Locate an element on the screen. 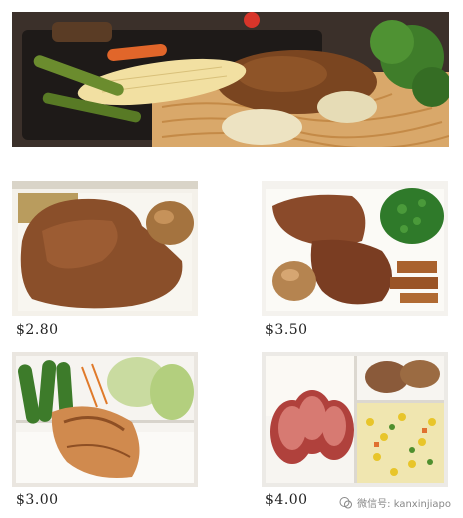 This screenshot has height=518, width=463. food-photo-fried-chicken is located at coordinates (355, 248).